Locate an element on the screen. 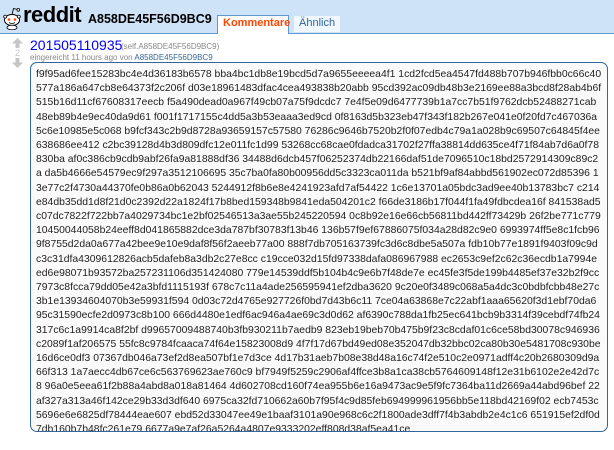 This screenshot has width=614, height=450. post-domain: (self.A858DE45F56D9BC9) is located at coordinates (170, 46).